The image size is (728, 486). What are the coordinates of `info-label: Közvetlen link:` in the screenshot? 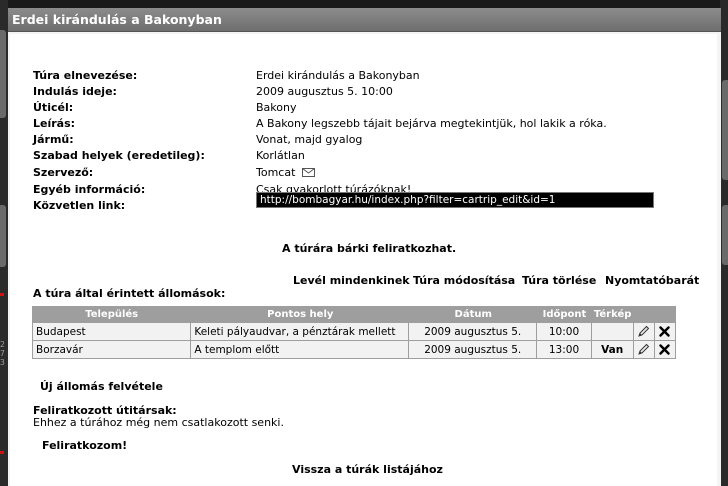 It's located at (79, 205).